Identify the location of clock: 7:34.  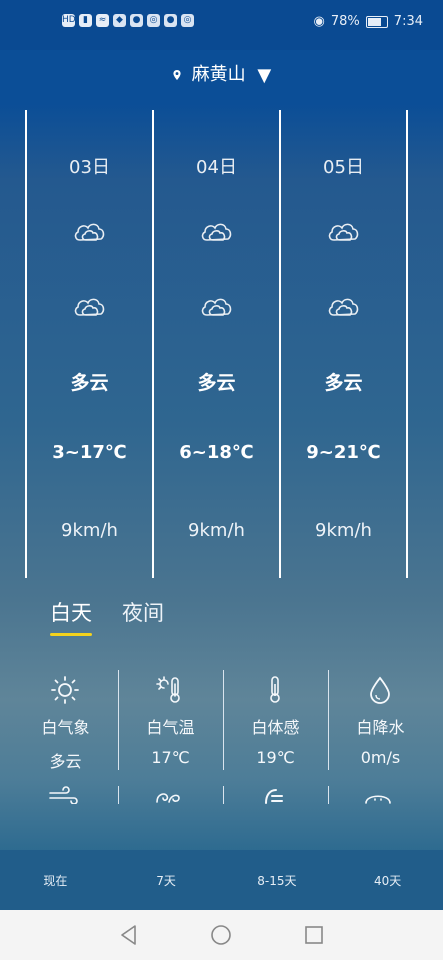
(408, 21).